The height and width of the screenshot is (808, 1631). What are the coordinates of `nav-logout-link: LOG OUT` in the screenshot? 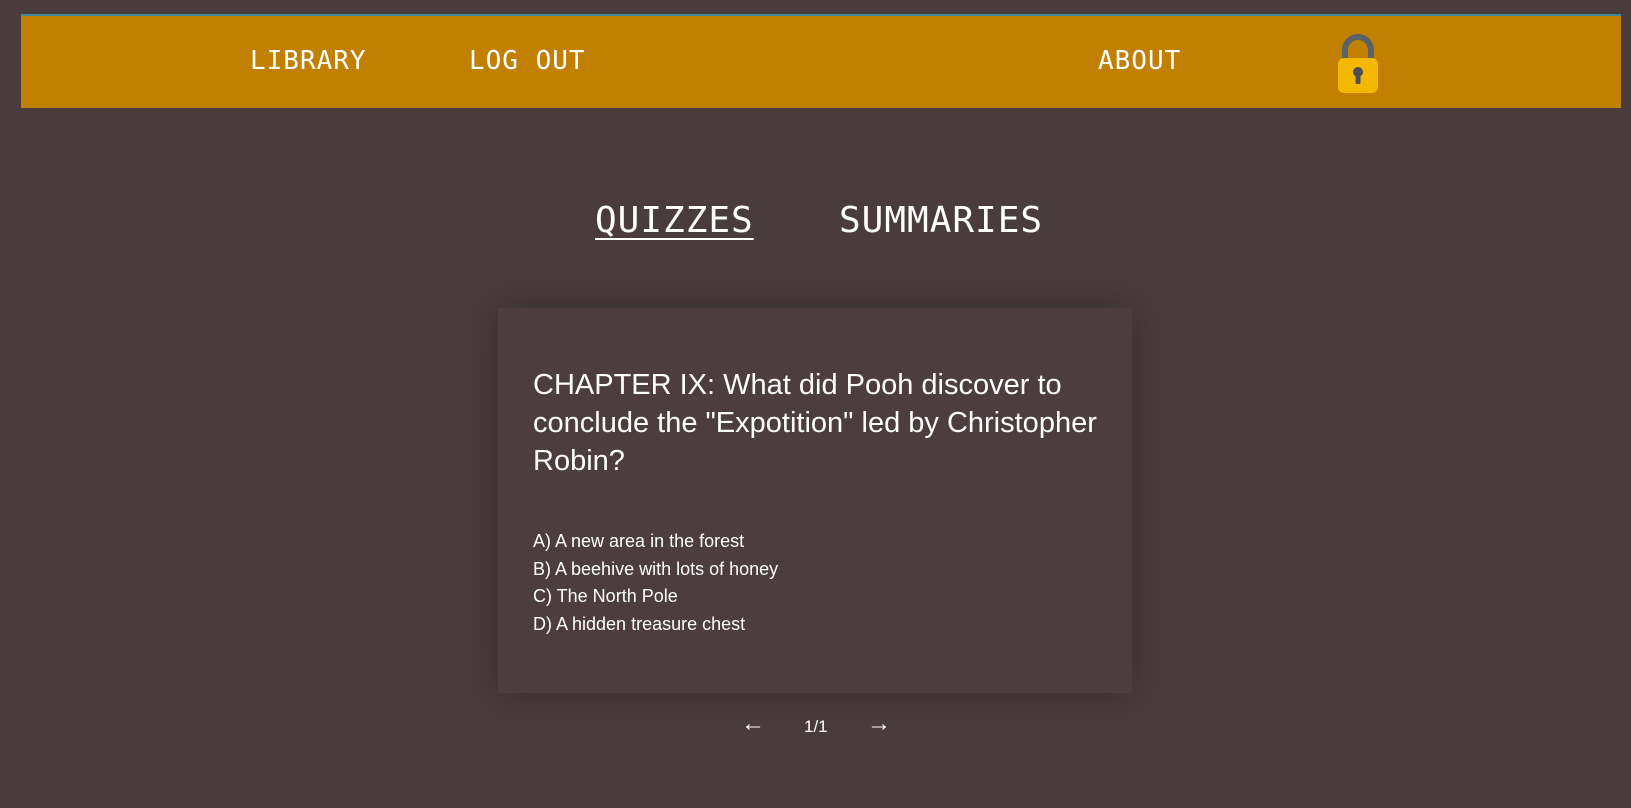 It's located at (527, 61).